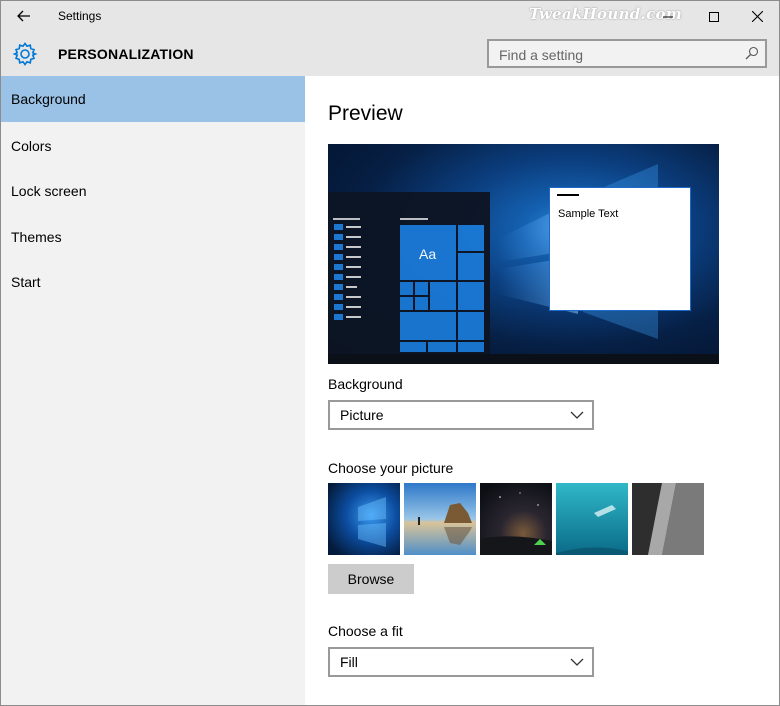 The height and width of the screenshot is (706, 780). Describe the element at coordinates (371, 579) in the screenshot. I see `browse-button: Browse` at that location.